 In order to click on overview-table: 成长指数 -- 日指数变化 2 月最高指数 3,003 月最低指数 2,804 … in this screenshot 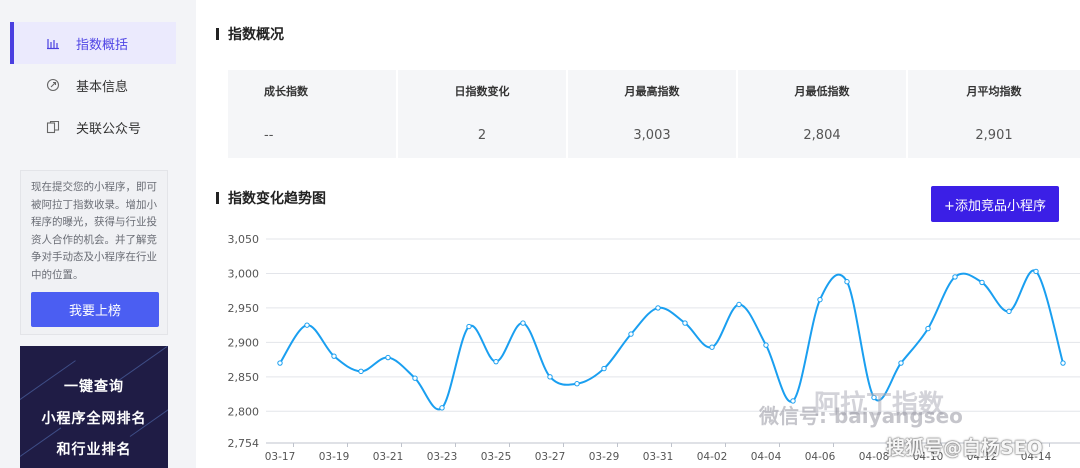, I will do `click(654, 114)`.